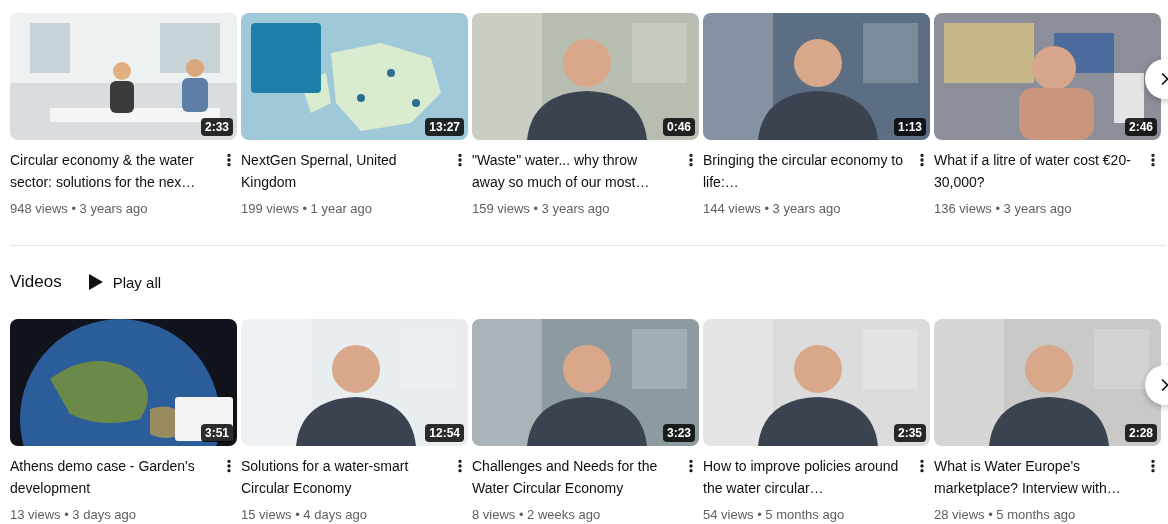 Image resolution: width=1168 pixels, height=524 pixels. Describe the element at coordinates (304, 515) in the screenshot. I see `video-meta: 15 views • 4 days ago` at that location.